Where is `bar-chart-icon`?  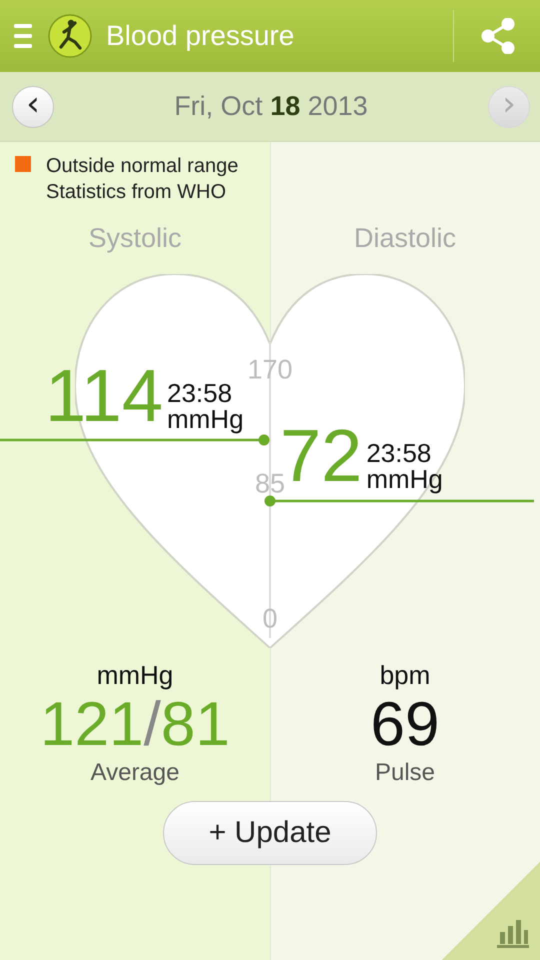 bar-chart-icon is located at coordinates (513, 933).